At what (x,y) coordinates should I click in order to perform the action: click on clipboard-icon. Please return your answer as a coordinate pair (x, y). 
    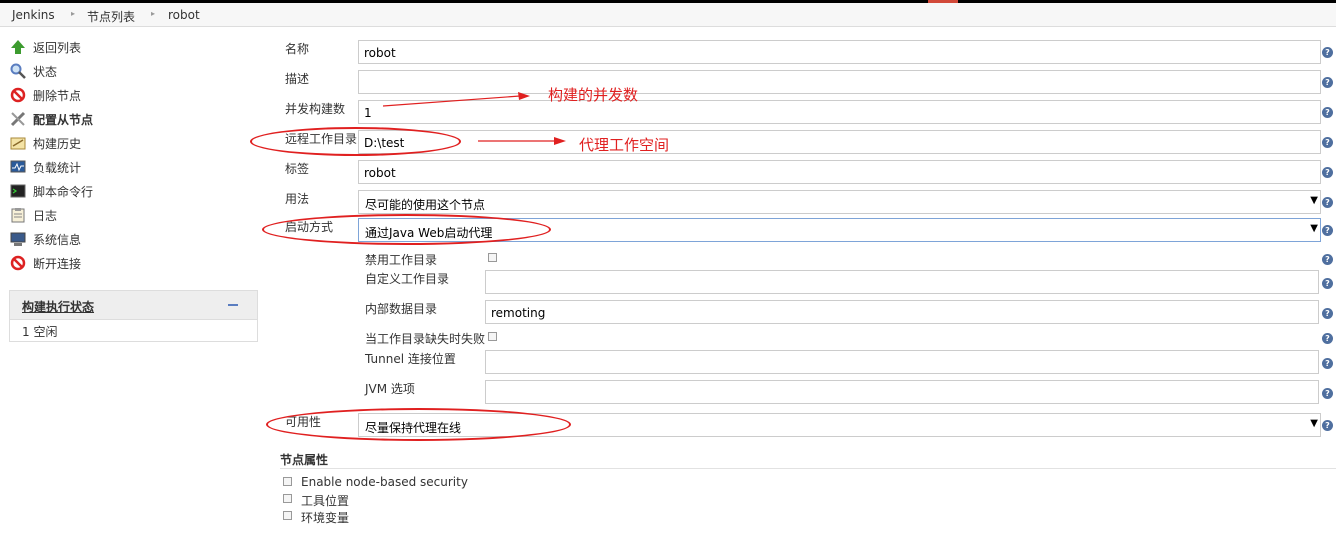
    Looking at the image, I should click on (18, 215).